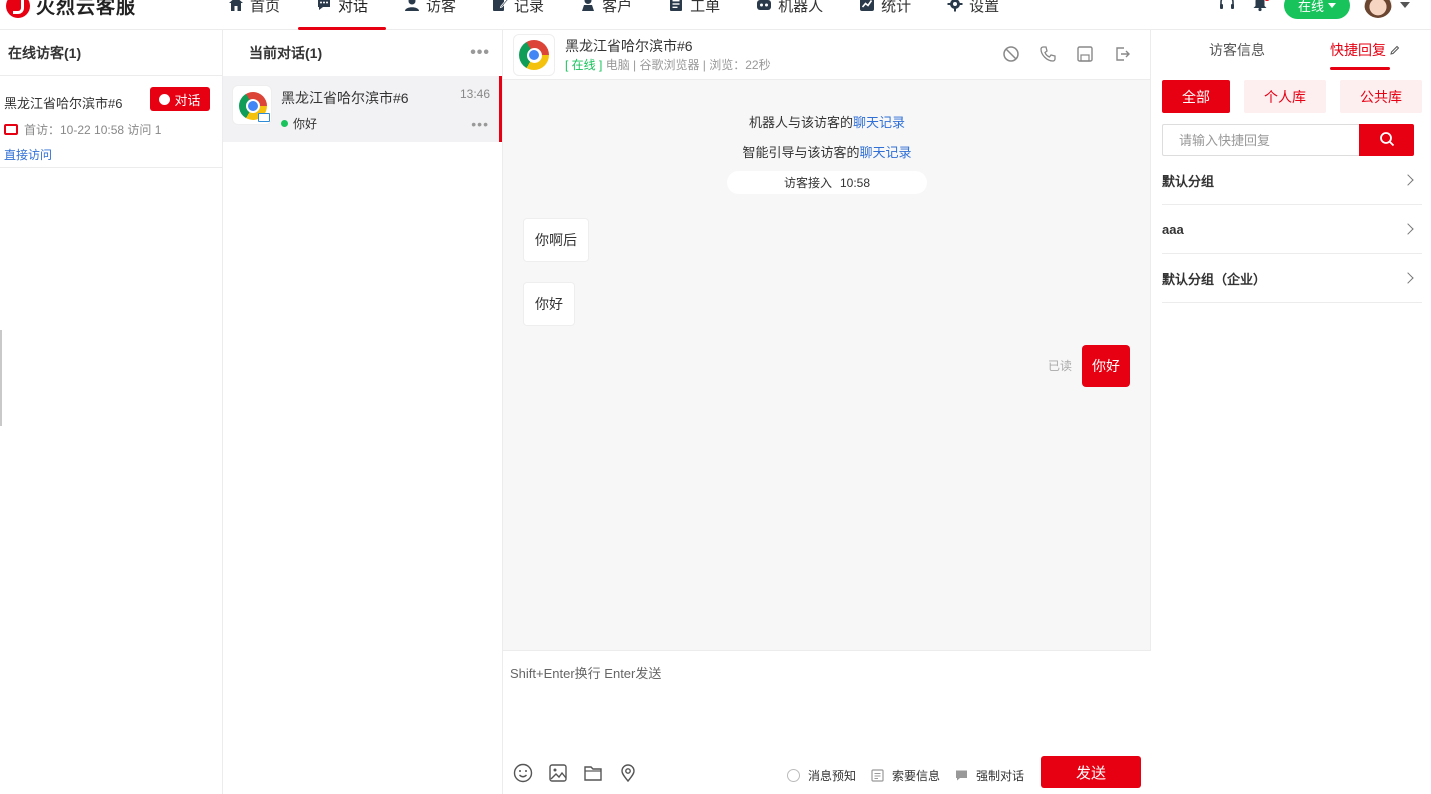  What do you see at coordinates (827, 121) in the screenshot?
I see `robot-history-line: 机器人与该访客的聊天记录` at bounding box center [827, 121].